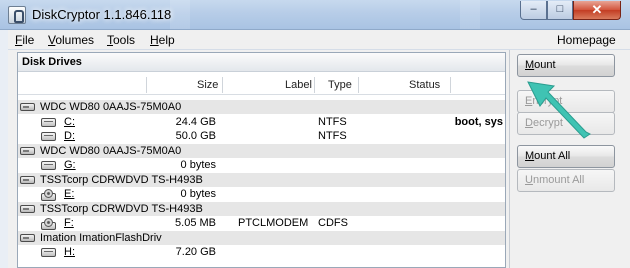 Image resolution: width=630 pixels, height=268 pixels. What do you see at coordinates (261, 194) in the screenshot?
I see `volume-row: E: 0 bytes` at bounding box center [261, 194].